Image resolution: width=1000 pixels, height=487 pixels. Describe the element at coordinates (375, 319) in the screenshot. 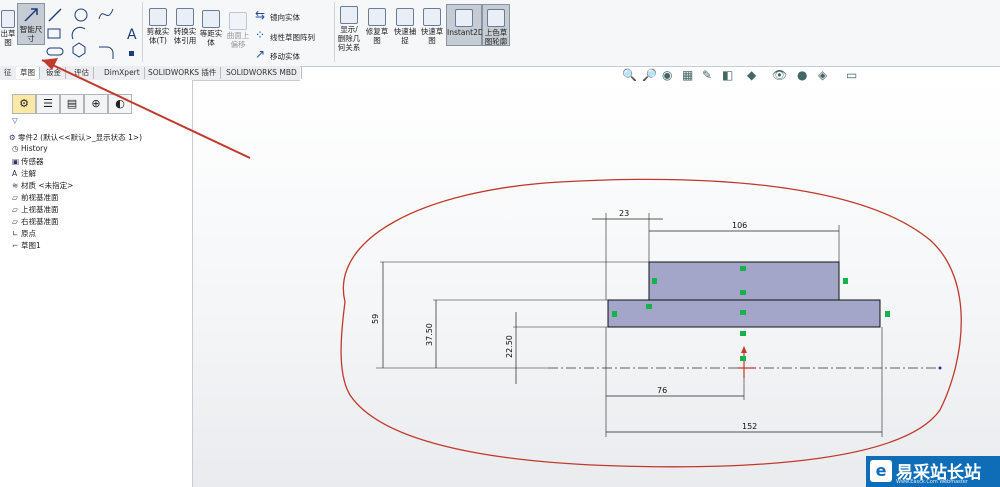

I see `dim-height-total: 59` at that location.